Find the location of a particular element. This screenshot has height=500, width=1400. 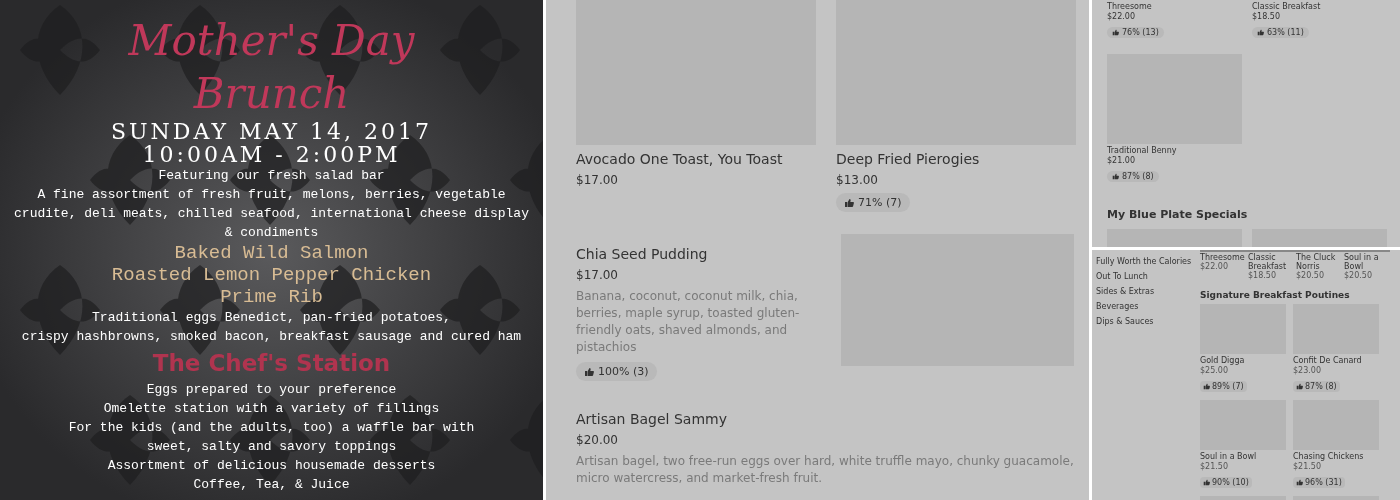

item-price: $23.00 is located at coordinates (1307, 370).